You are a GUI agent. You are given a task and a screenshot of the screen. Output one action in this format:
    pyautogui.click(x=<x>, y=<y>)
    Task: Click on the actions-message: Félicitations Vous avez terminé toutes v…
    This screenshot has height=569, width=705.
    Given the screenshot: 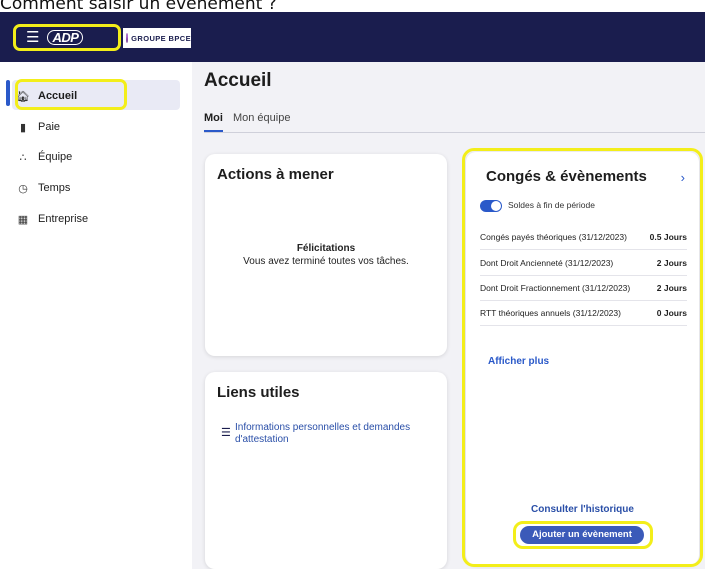 What is the action you would take?
    pyautogui.click(x=326, y=255)
    